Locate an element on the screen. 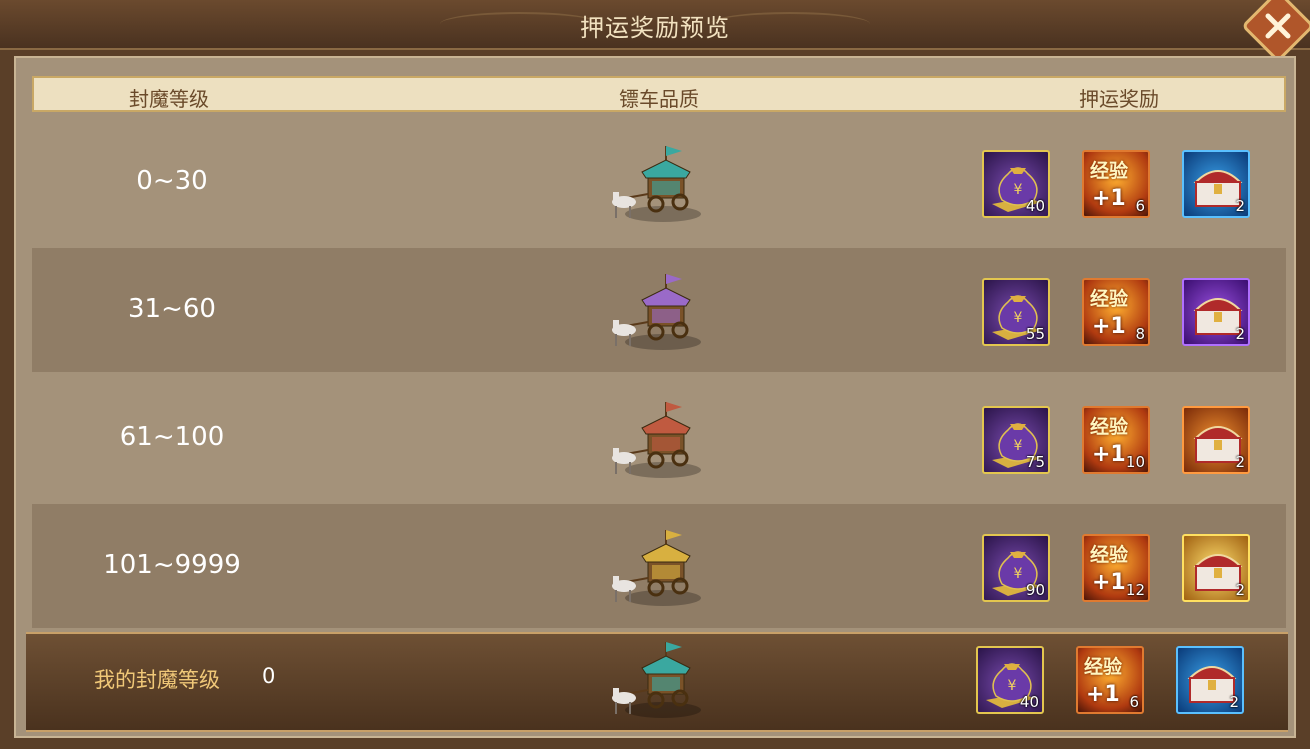 The height and width of the screenshot is (749, 1310). my-level-value: 0 is located at coordinates (269, 676).